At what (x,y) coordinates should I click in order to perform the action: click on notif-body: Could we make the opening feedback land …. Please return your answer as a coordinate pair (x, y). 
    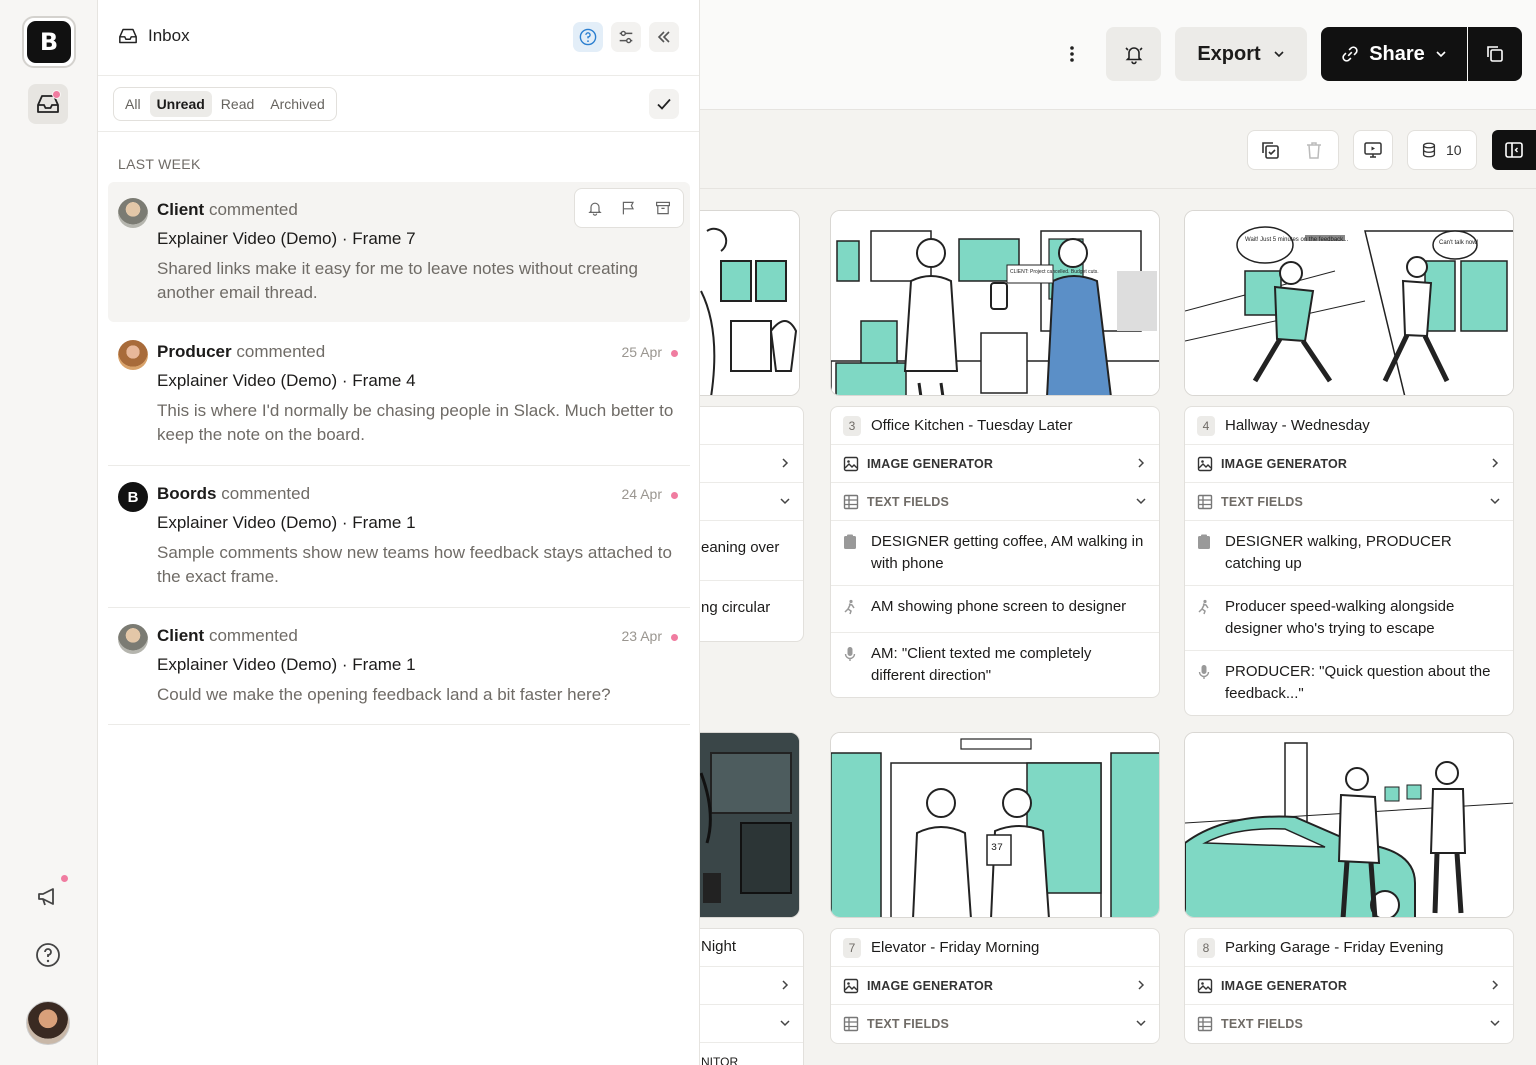
    Looking at the image, I should click on (384, 694).